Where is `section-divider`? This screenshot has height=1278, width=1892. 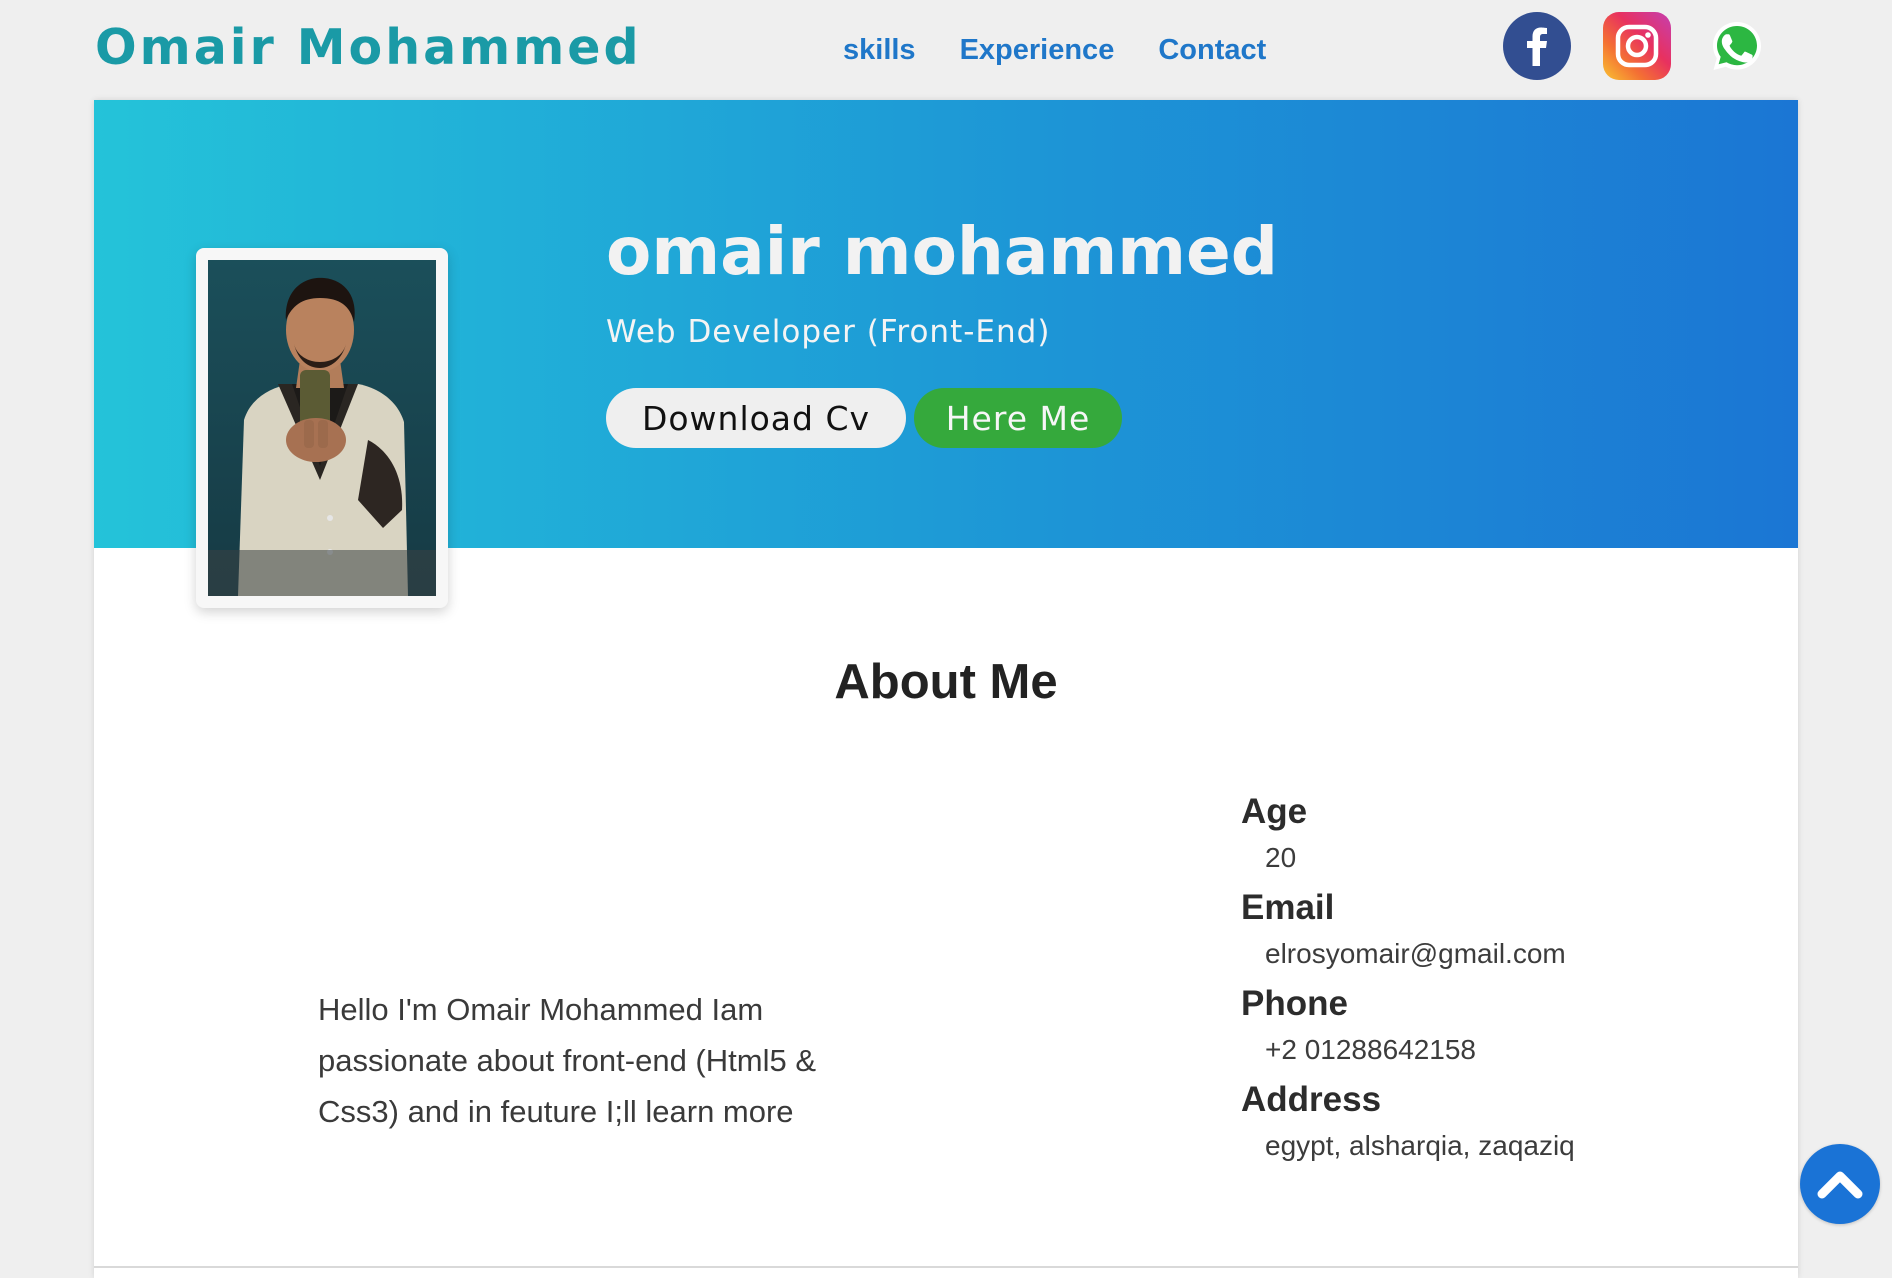 section-divider is located at coordinates (946, 1267).